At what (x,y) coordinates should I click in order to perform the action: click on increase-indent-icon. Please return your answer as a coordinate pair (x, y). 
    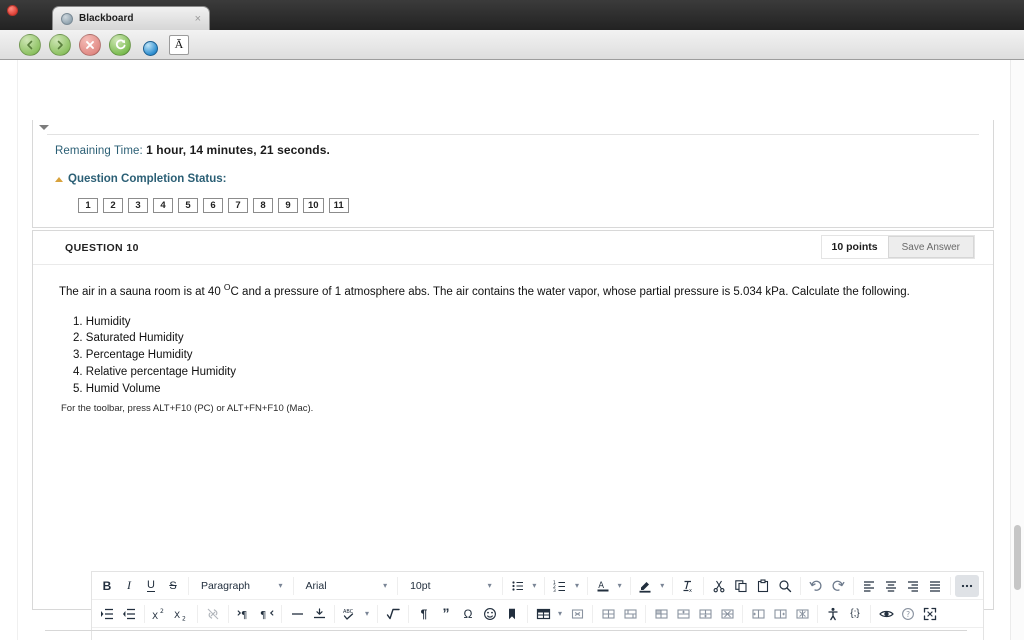
    Looking at the image, I should click on (107, 614).